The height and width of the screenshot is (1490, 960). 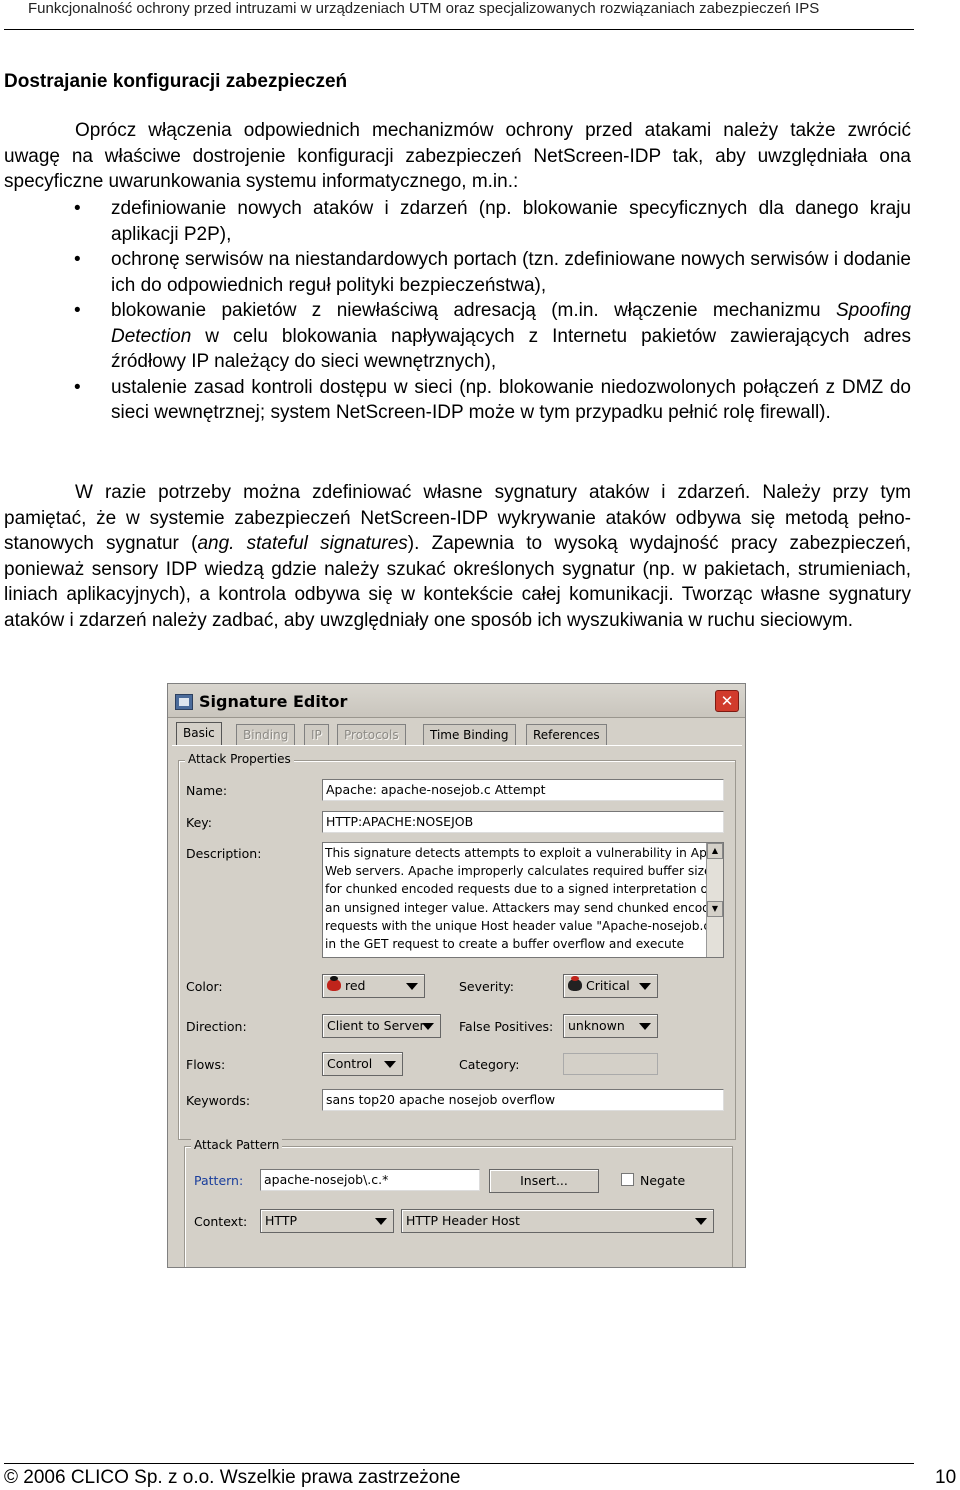 What do you see at coordinates (371, 735) in the screenshot?
I see `tab-protocols: Protocols` at bounding box center [371, 735].